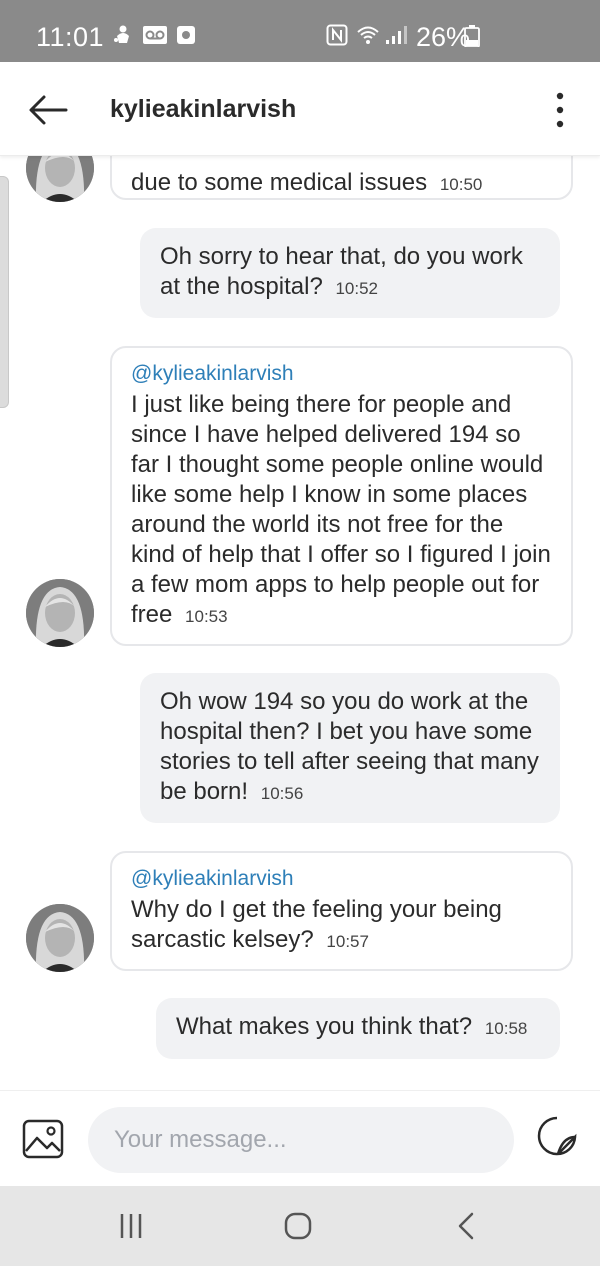  I want to click on scroll-indicator, so click(4, 292).